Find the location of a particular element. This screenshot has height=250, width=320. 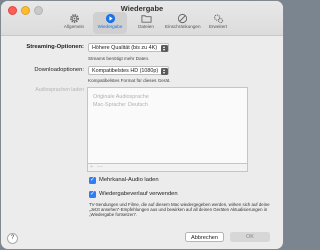

cancel-button: Abbrechen is located at coordinates (204, 237).